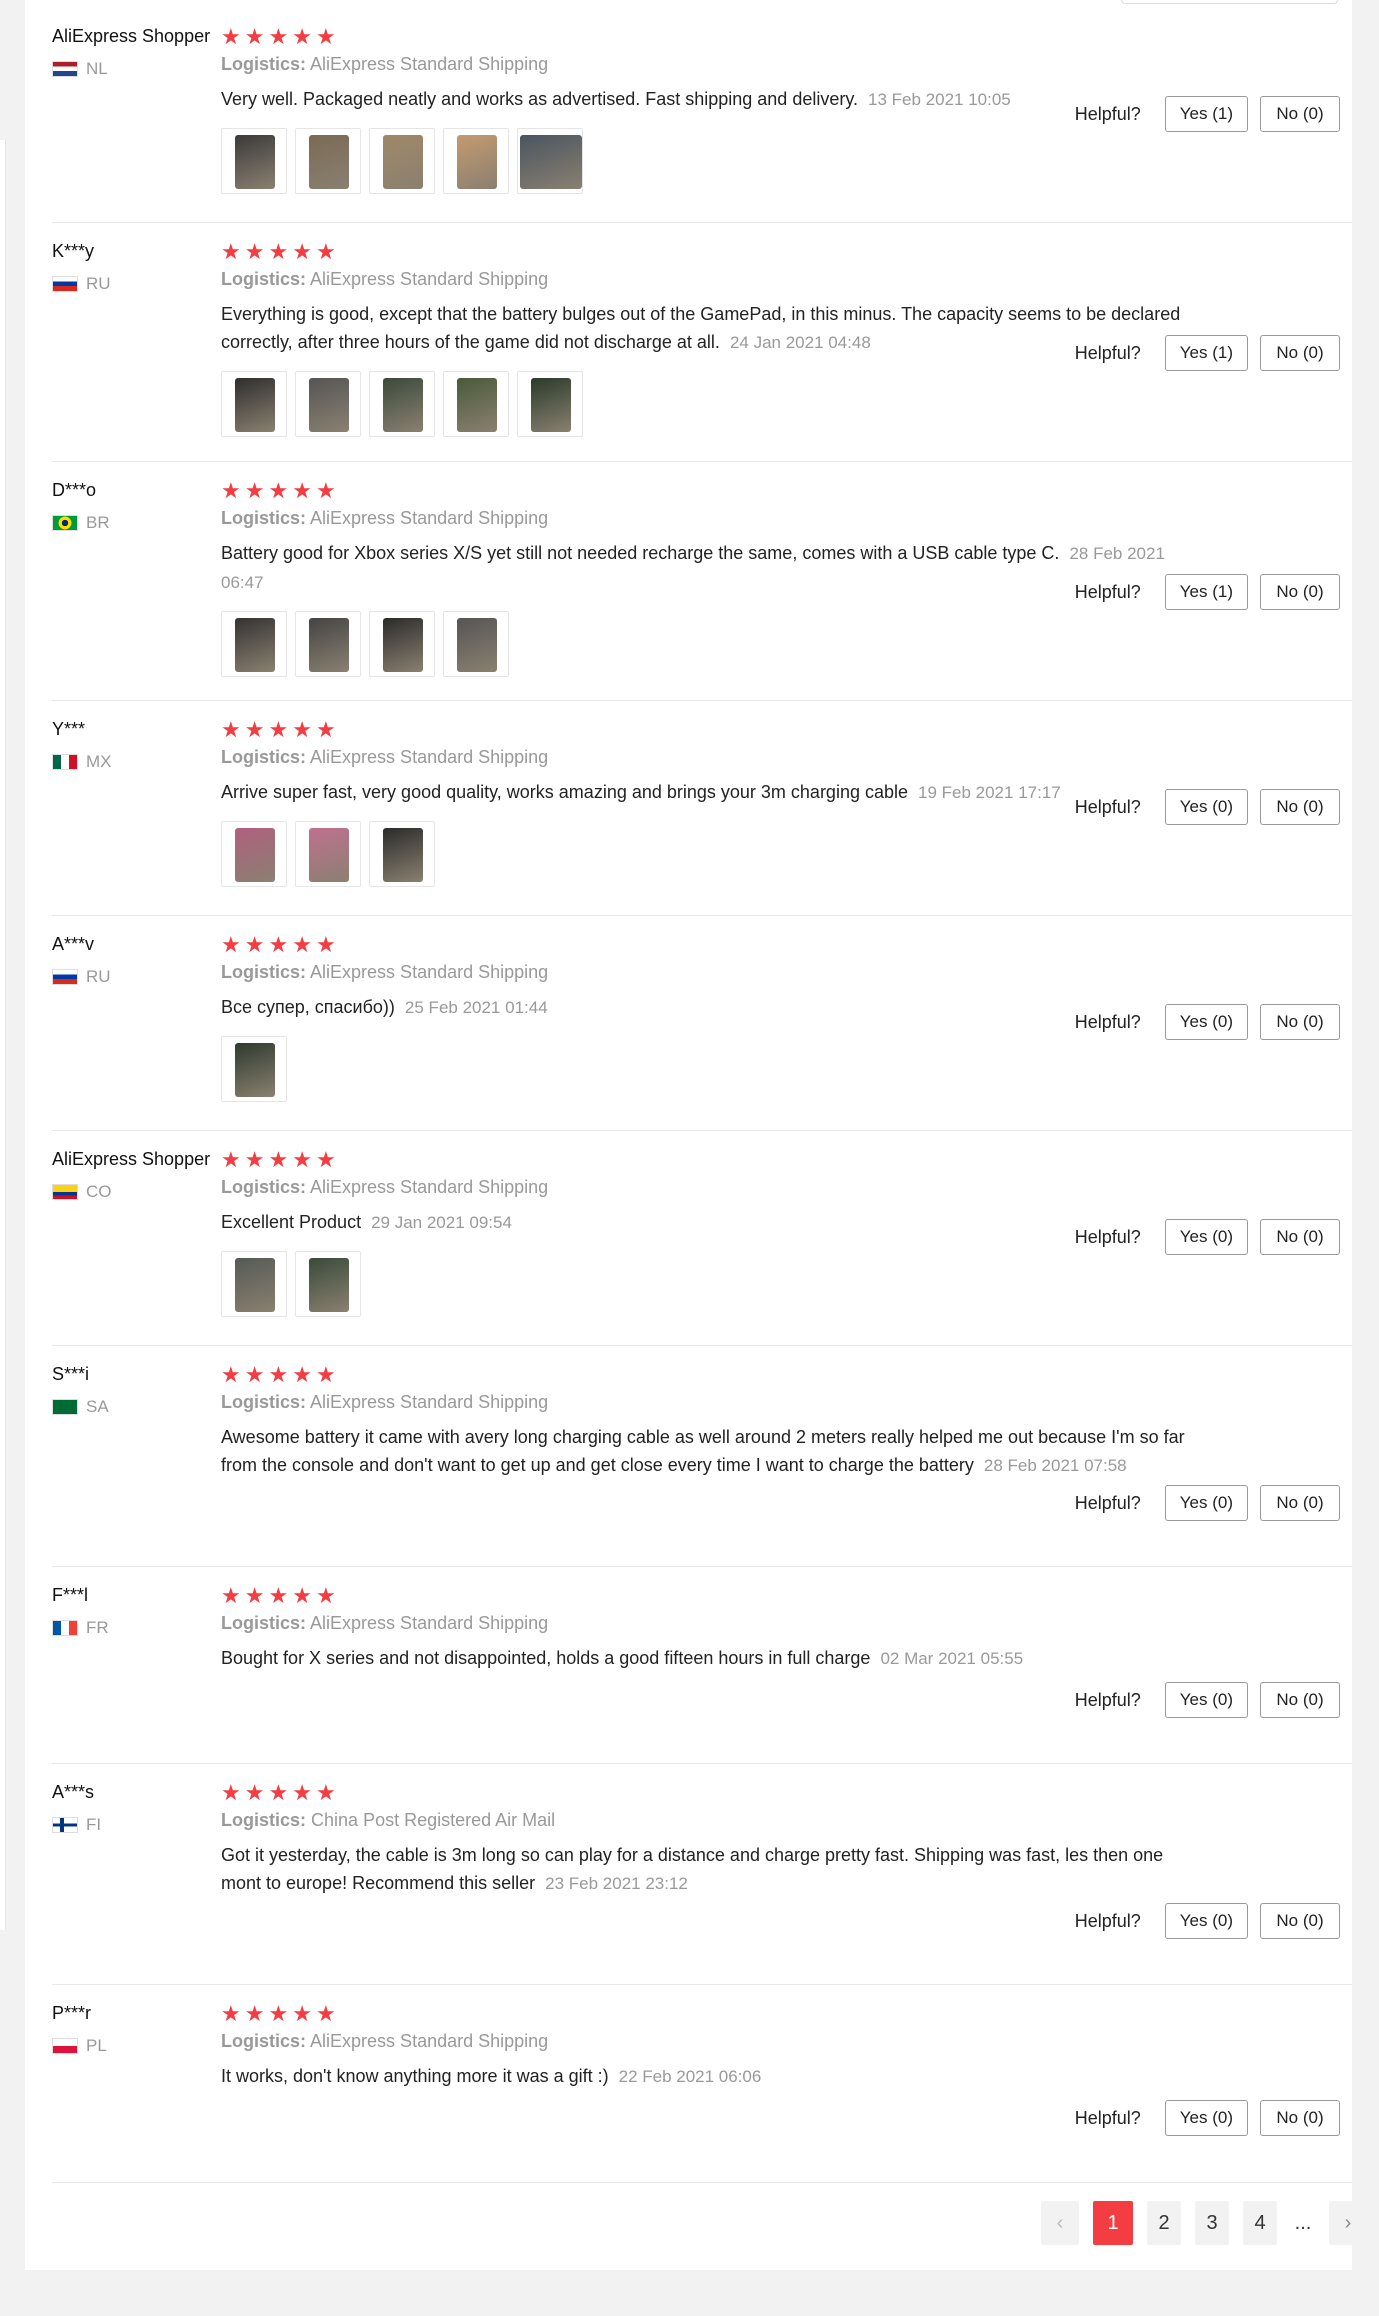  I want to click on reviewer-info: A***v RU, so click(137, 960).